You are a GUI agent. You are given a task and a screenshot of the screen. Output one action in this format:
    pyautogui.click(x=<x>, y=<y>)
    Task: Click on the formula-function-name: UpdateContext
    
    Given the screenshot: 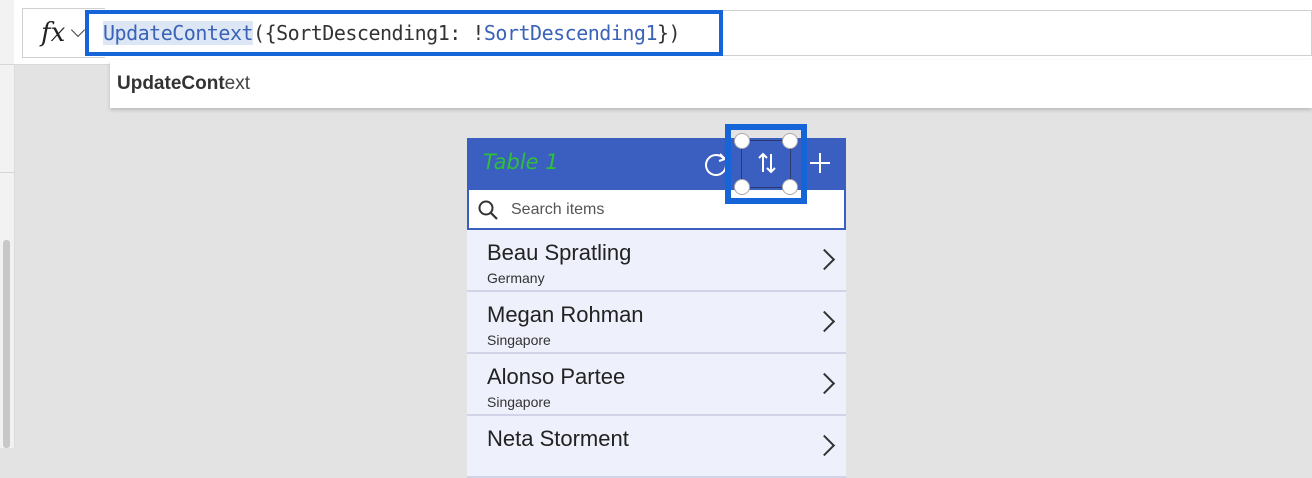 What is the action you would take?
    pyautogui.click(x=178, y=33)
    